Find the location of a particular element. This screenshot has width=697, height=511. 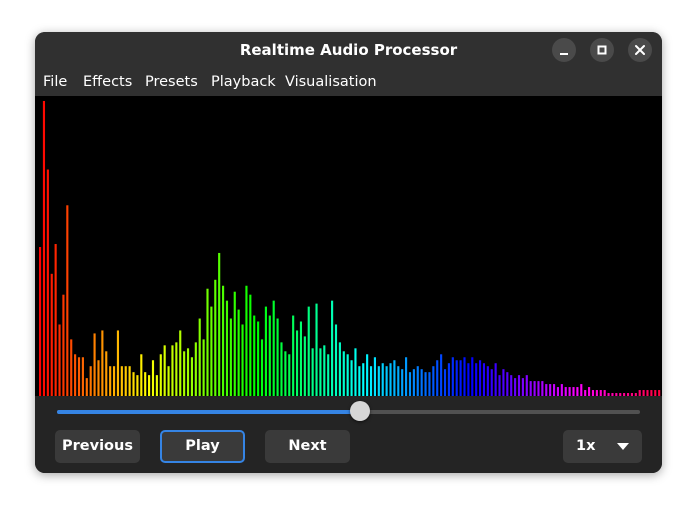

minimize-icon is located at coordinates (564, 54).